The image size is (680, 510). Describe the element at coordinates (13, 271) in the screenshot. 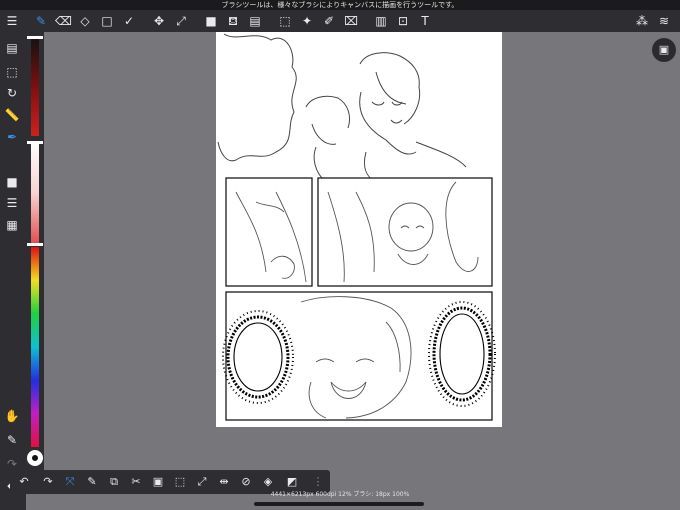

I see `left-toolbar: ▤ ⬚ ↻ 📏 ✒ ■ ☰ ▦ ✋ ✎ ↷ ⬅` at that location.